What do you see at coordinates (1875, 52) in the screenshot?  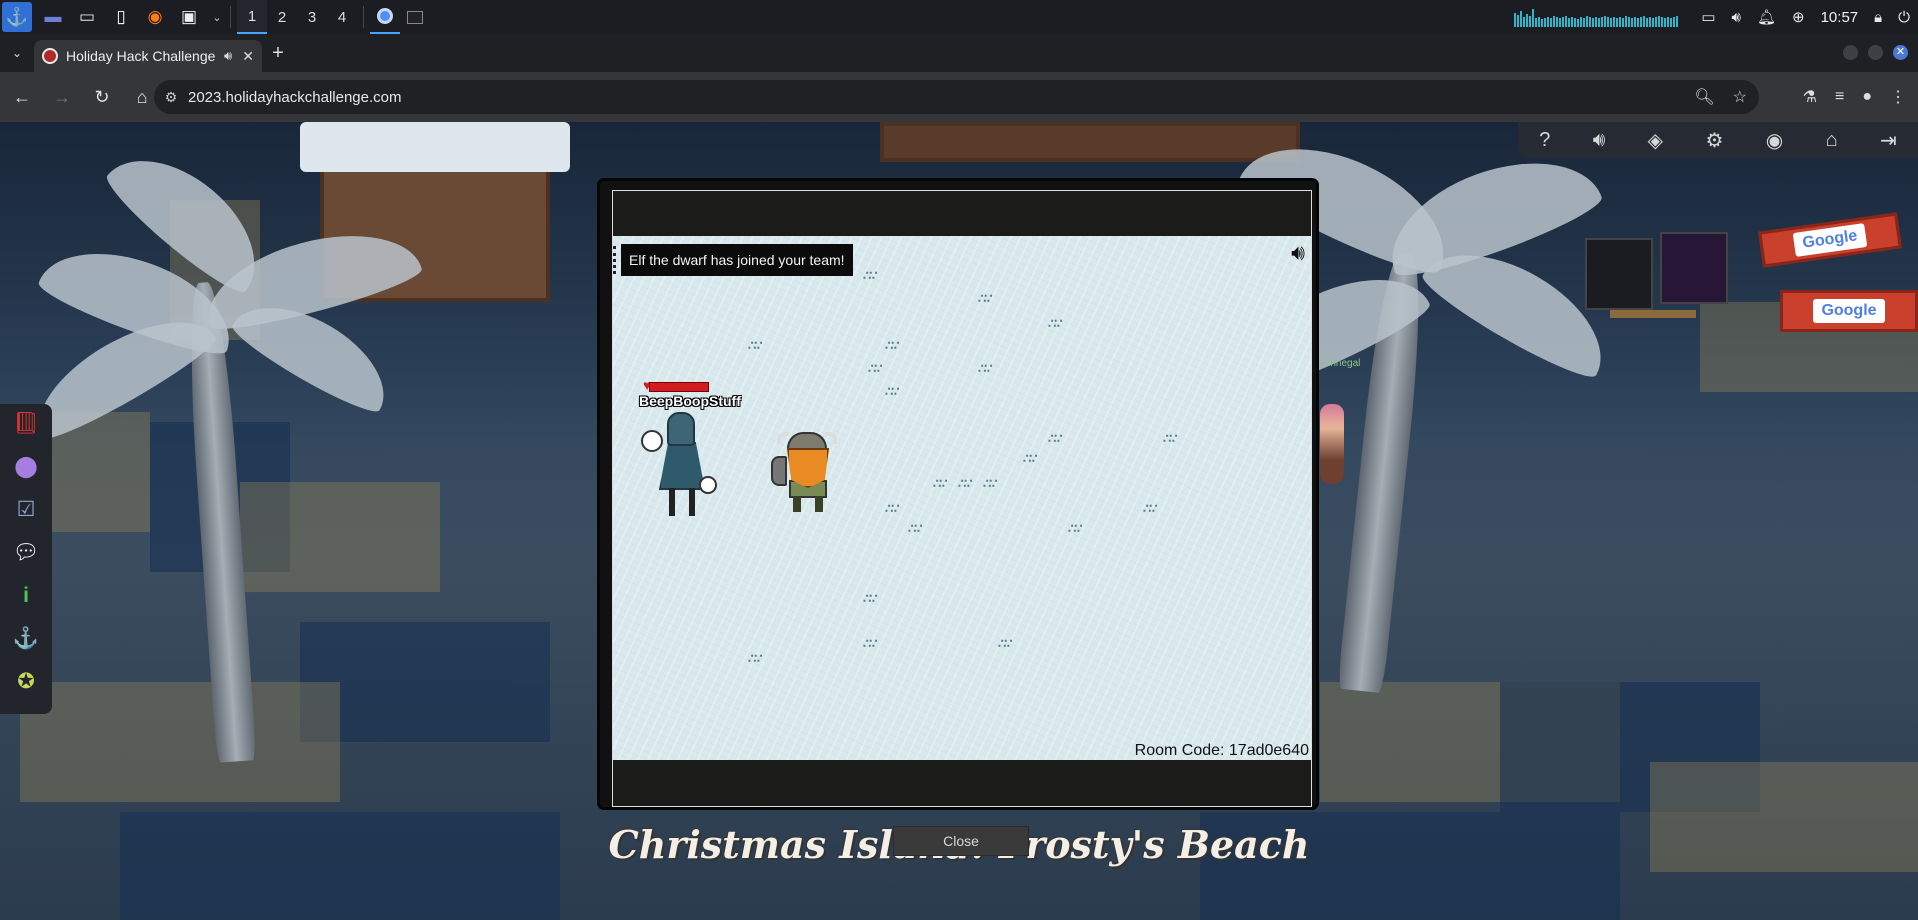 I see `maximize-button` at bounding box center [1875, 52].